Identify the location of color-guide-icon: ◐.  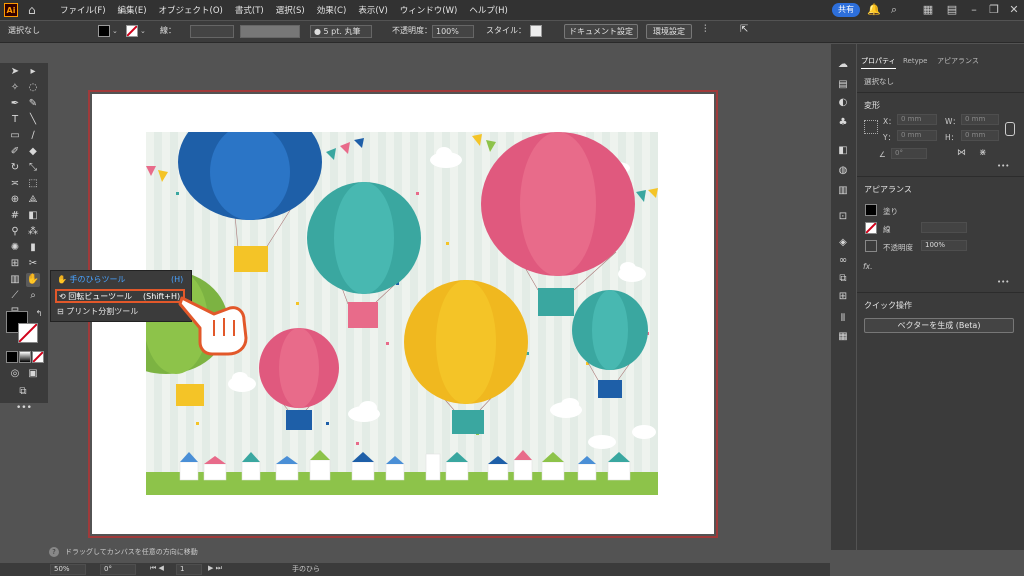
(843, 103).